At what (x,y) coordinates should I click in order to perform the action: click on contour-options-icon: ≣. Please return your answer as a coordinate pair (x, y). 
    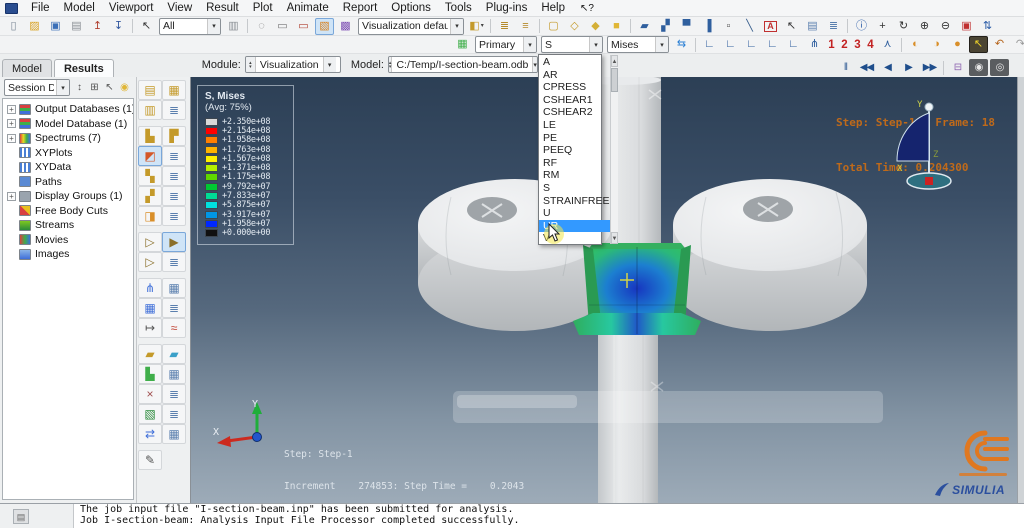
    Looking at the image, I should click on (174, 156).